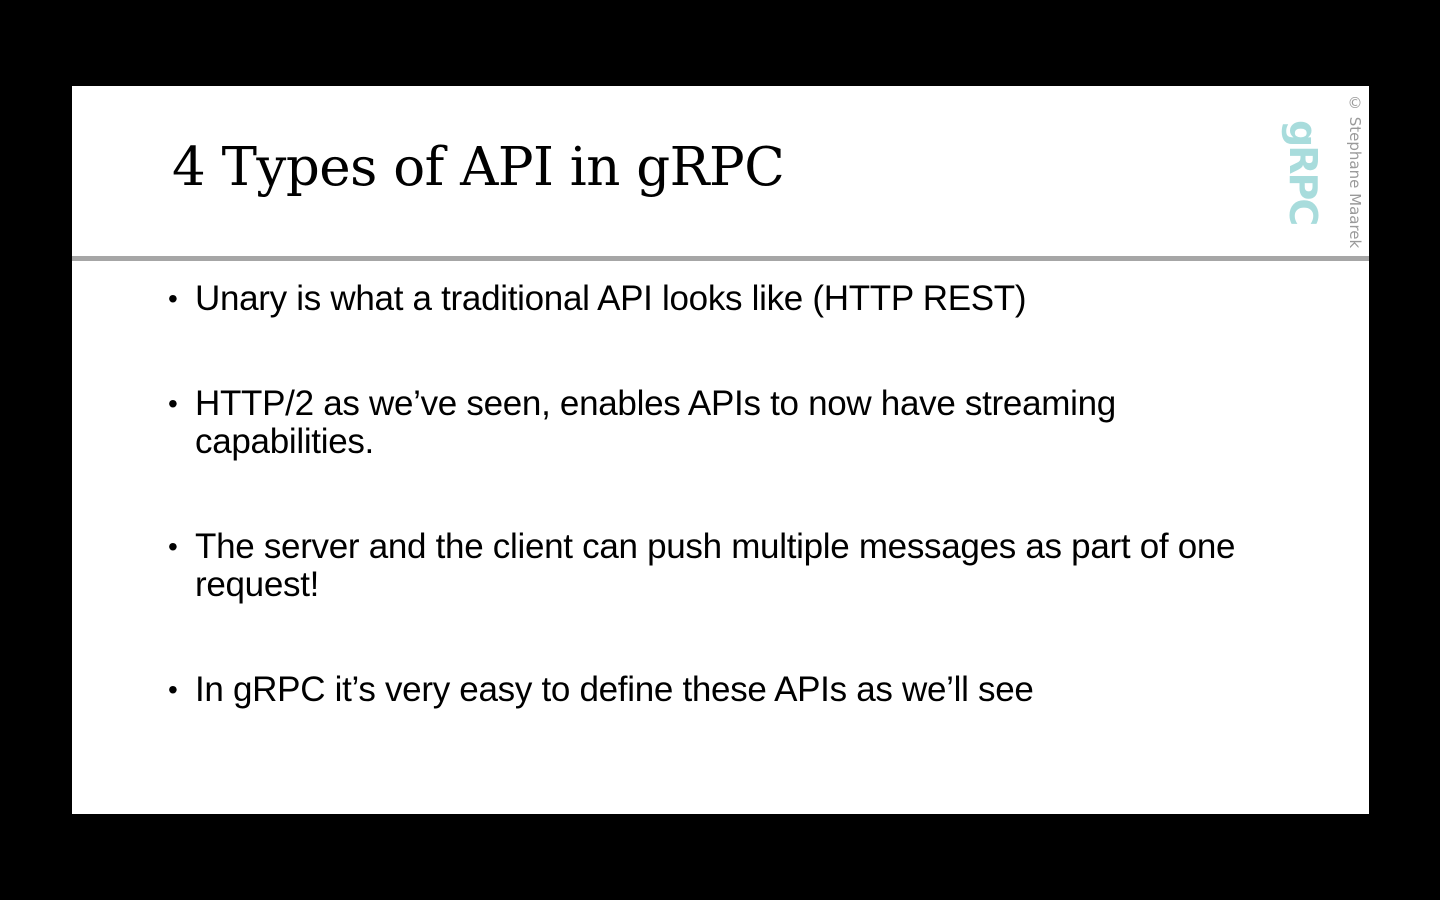 This screenshot has width=1440, height=900. Describe the element at coordinates (478, 167) in the screenshot. I see `slide-title: 4 Types of API in gRPC` at that location.